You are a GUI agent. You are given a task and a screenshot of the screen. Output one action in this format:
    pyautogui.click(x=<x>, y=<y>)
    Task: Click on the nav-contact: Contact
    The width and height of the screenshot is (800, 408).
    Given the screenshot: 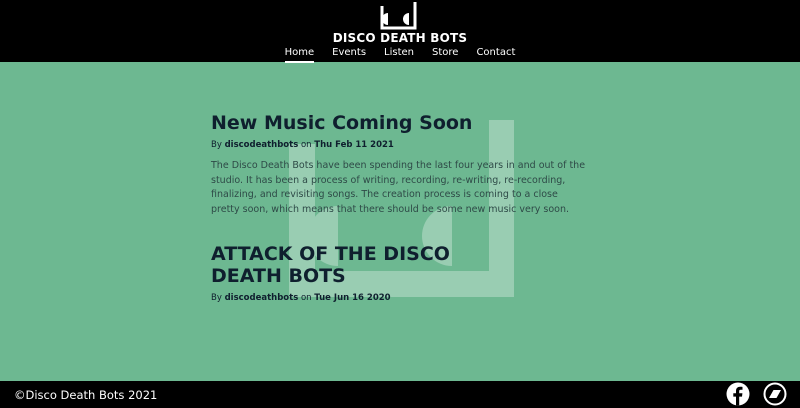 What is the action you would take?
    pyautogui.click(x=495, y=55)
    